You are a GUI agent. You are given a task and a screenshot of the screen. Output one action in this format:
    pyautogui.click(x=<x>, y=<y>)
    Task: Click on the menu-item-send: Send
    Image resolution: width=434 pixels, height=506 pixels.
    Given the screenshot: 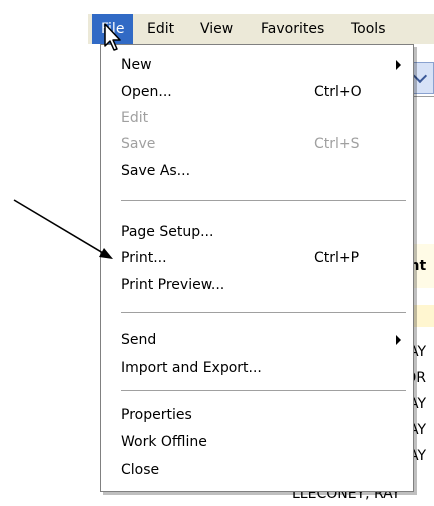 What is the action you would take?
    pyautogui.click(x=257, y=340)
    